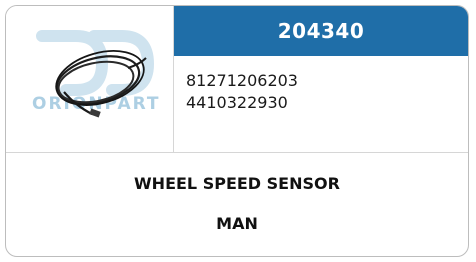 The width and height of the screenshot is (476, 262). I want to click on reference-number: 81271206203, so click(242, 80).